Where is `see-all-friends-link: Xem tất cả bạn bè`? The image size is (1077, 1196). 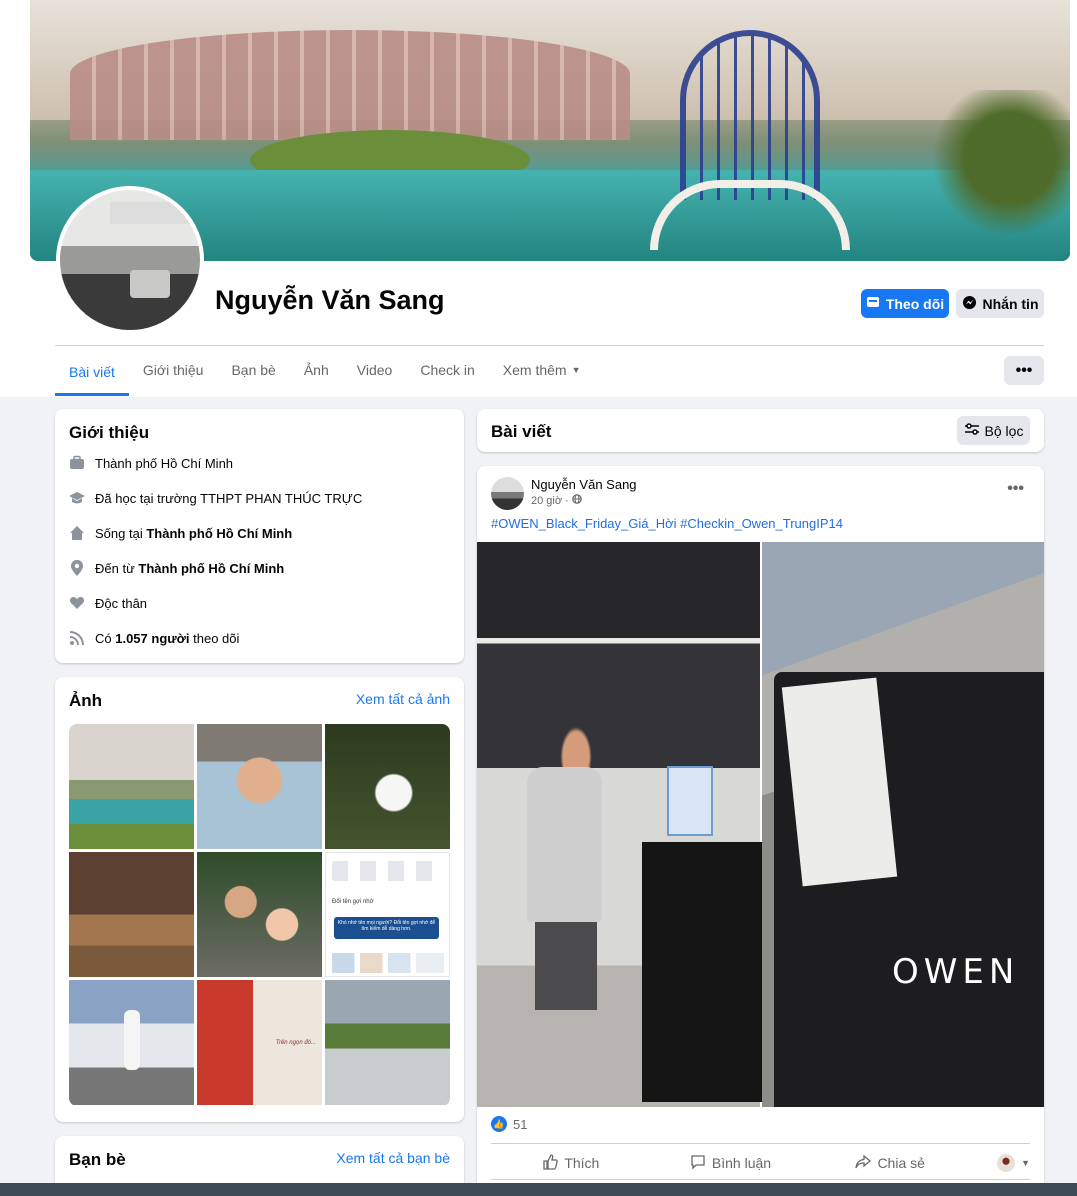 see-all-friends-link: Xem tất cả bạn bè is located at coordinates (393, 1158).